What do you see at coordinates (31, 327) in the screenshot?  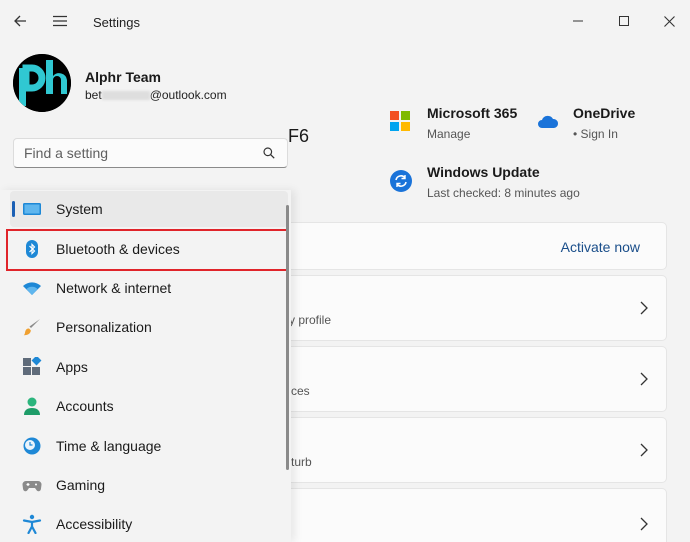 I see `brush-icon` at bounding box center [31, 327].